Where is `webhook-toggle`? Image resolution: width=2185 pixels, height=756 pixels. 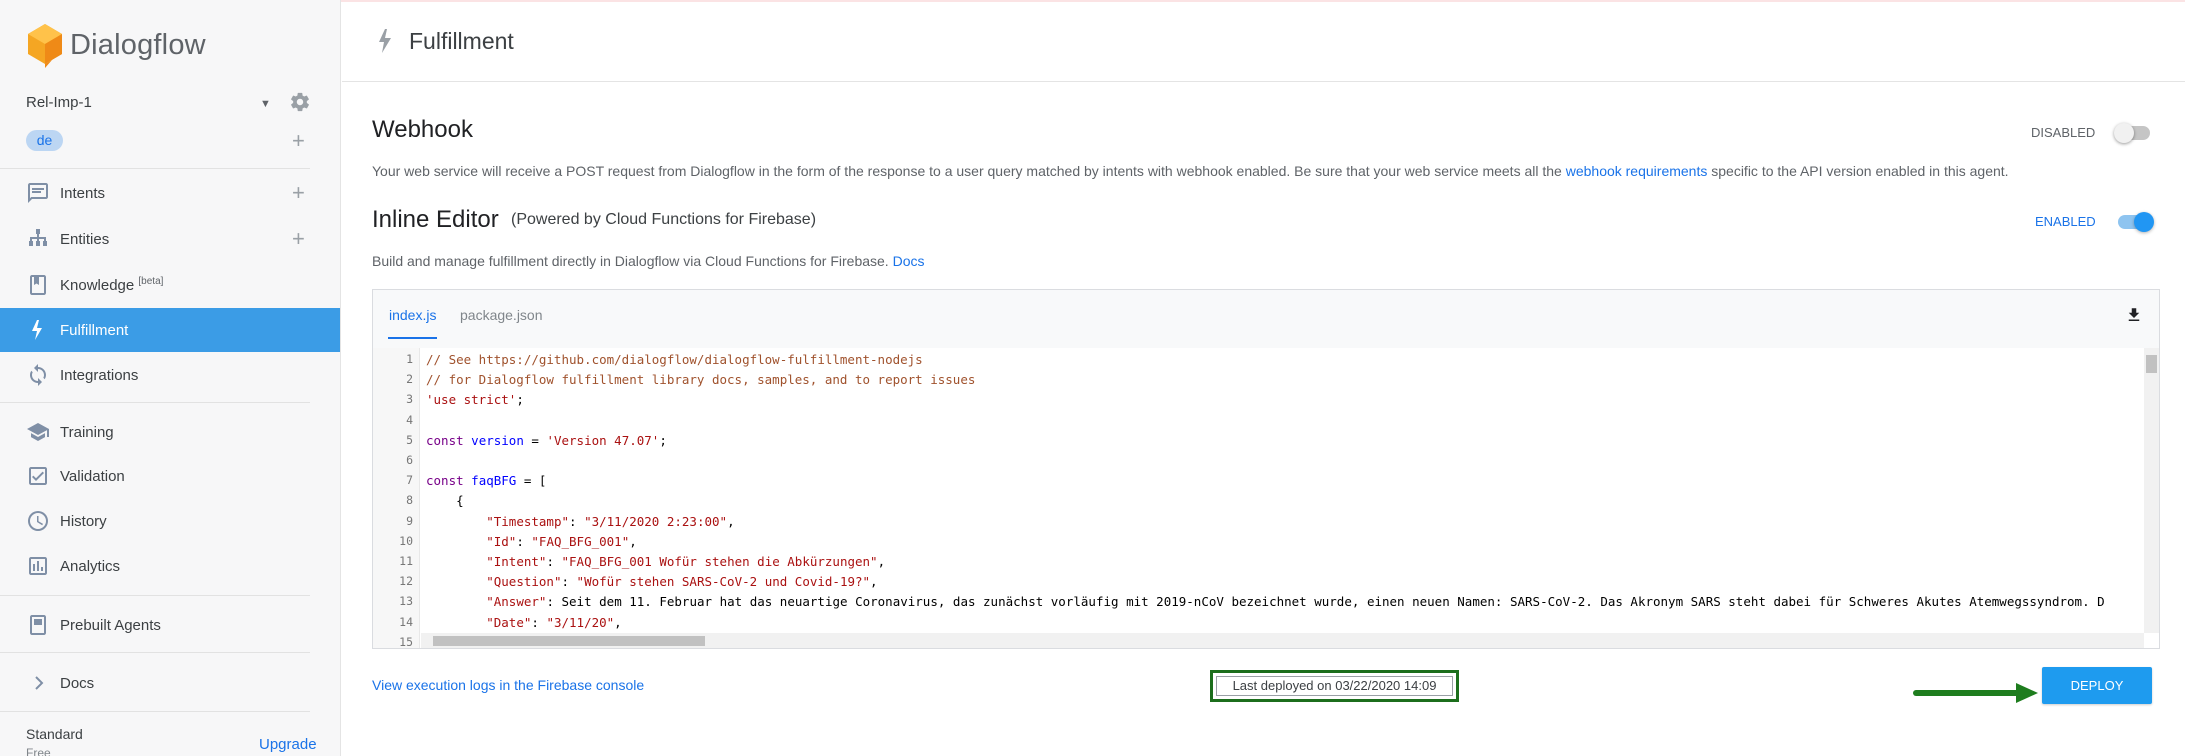 webhook-toggle is located at coordinates (2132, 133).